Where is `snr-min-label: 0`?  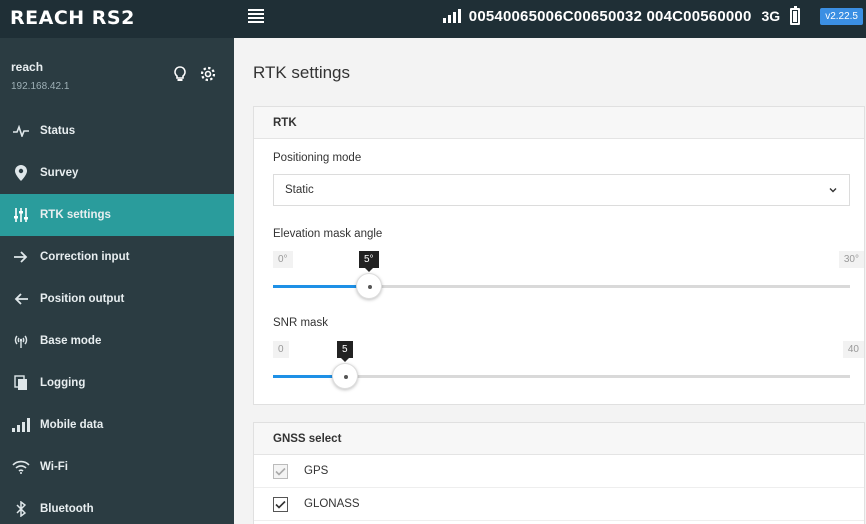
snr-min-label: 0 is located at coordinates (281, 349).